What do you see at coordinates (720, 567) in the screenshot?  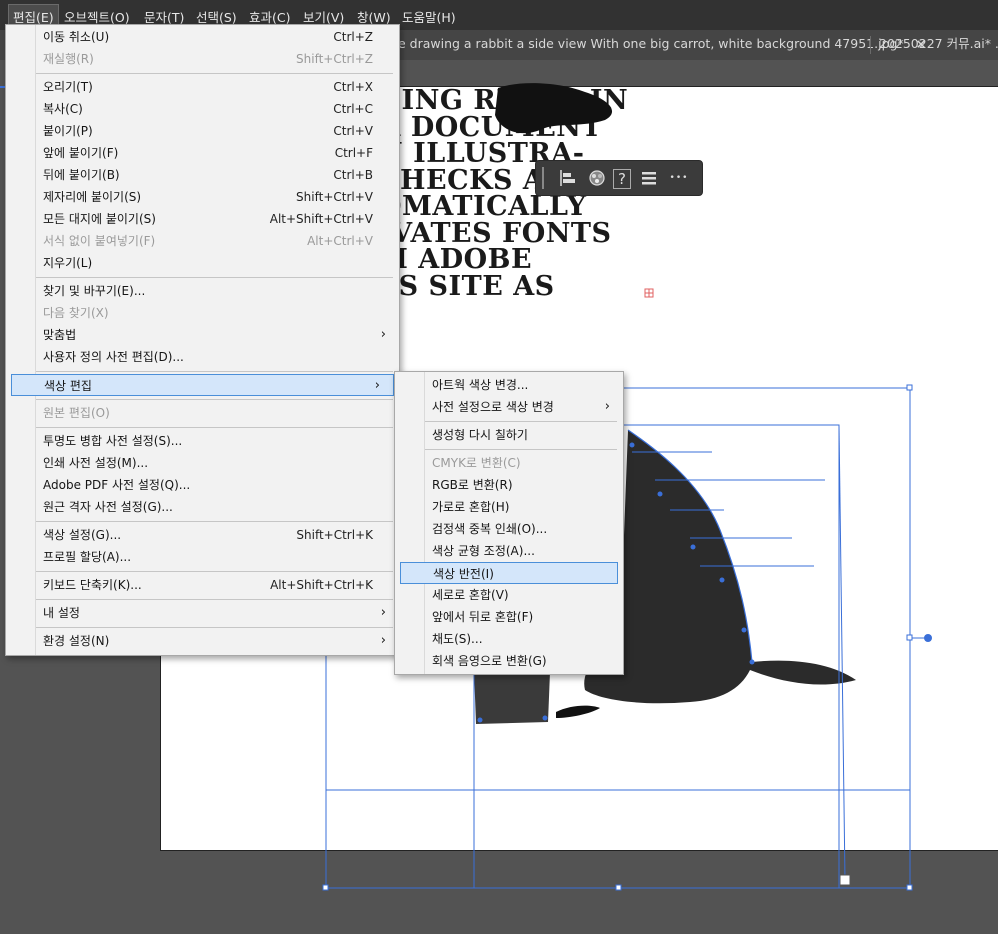 I see `artwork-cat-body` at bounding box center [720, 567].